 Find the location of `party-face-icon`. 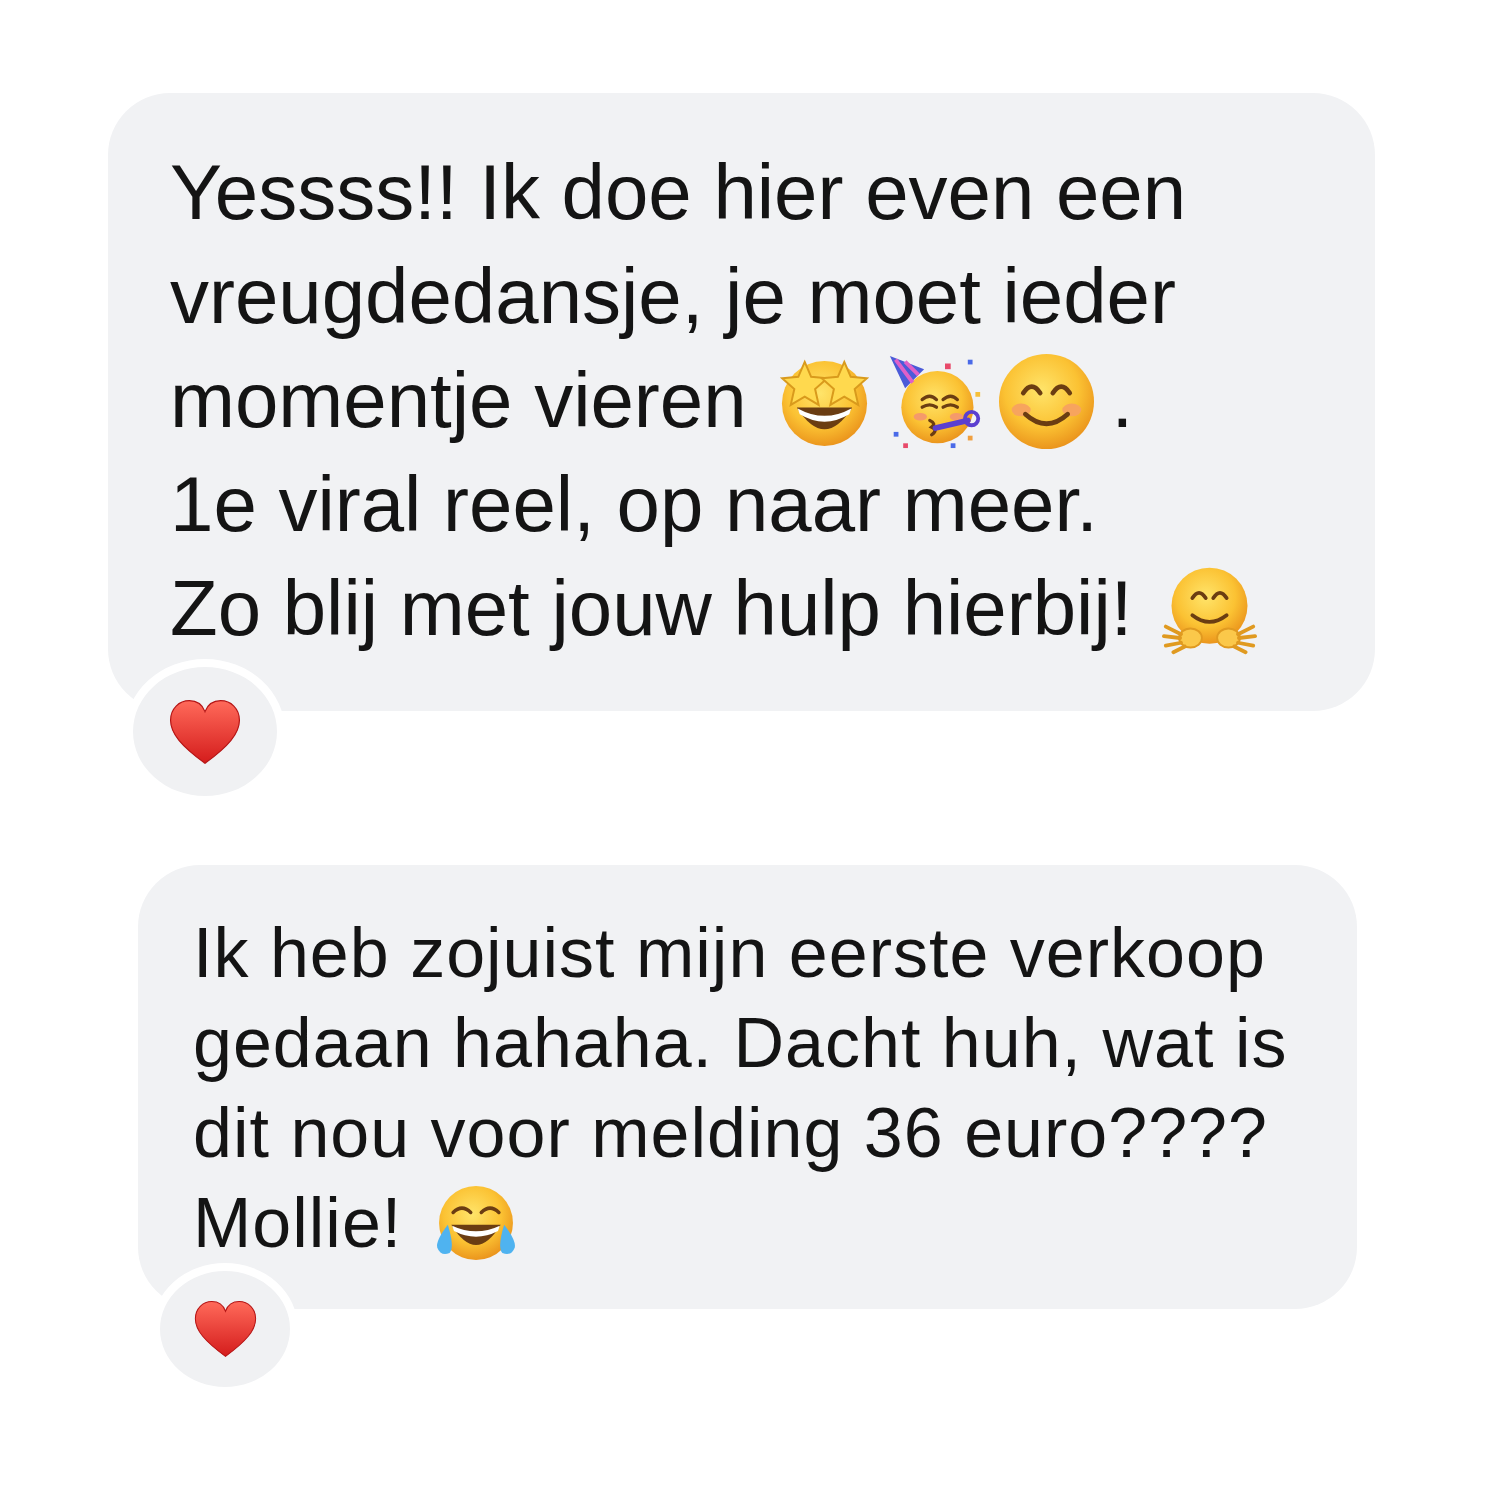

party-face-icon is located at coordinates (935, 401).